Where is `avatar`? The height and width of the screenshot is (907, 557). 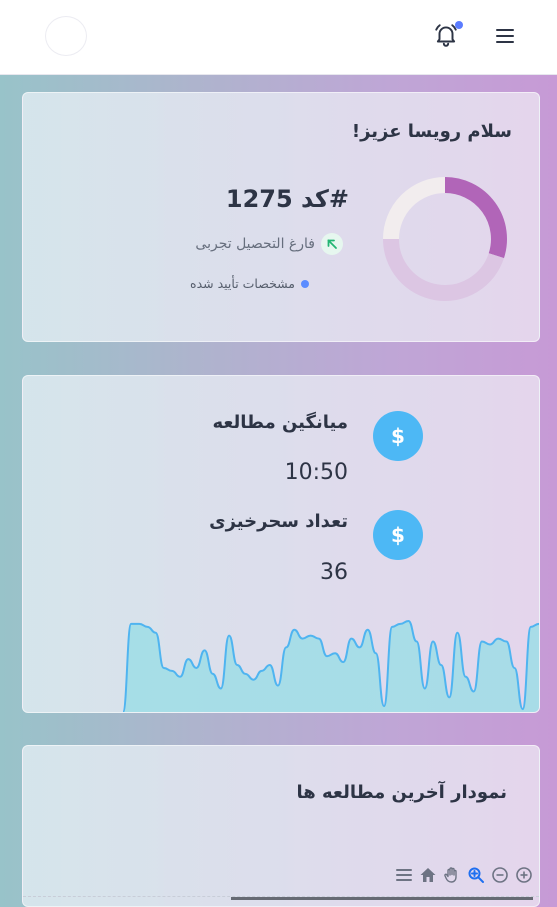
avatar is located at coordinates (66, 36).